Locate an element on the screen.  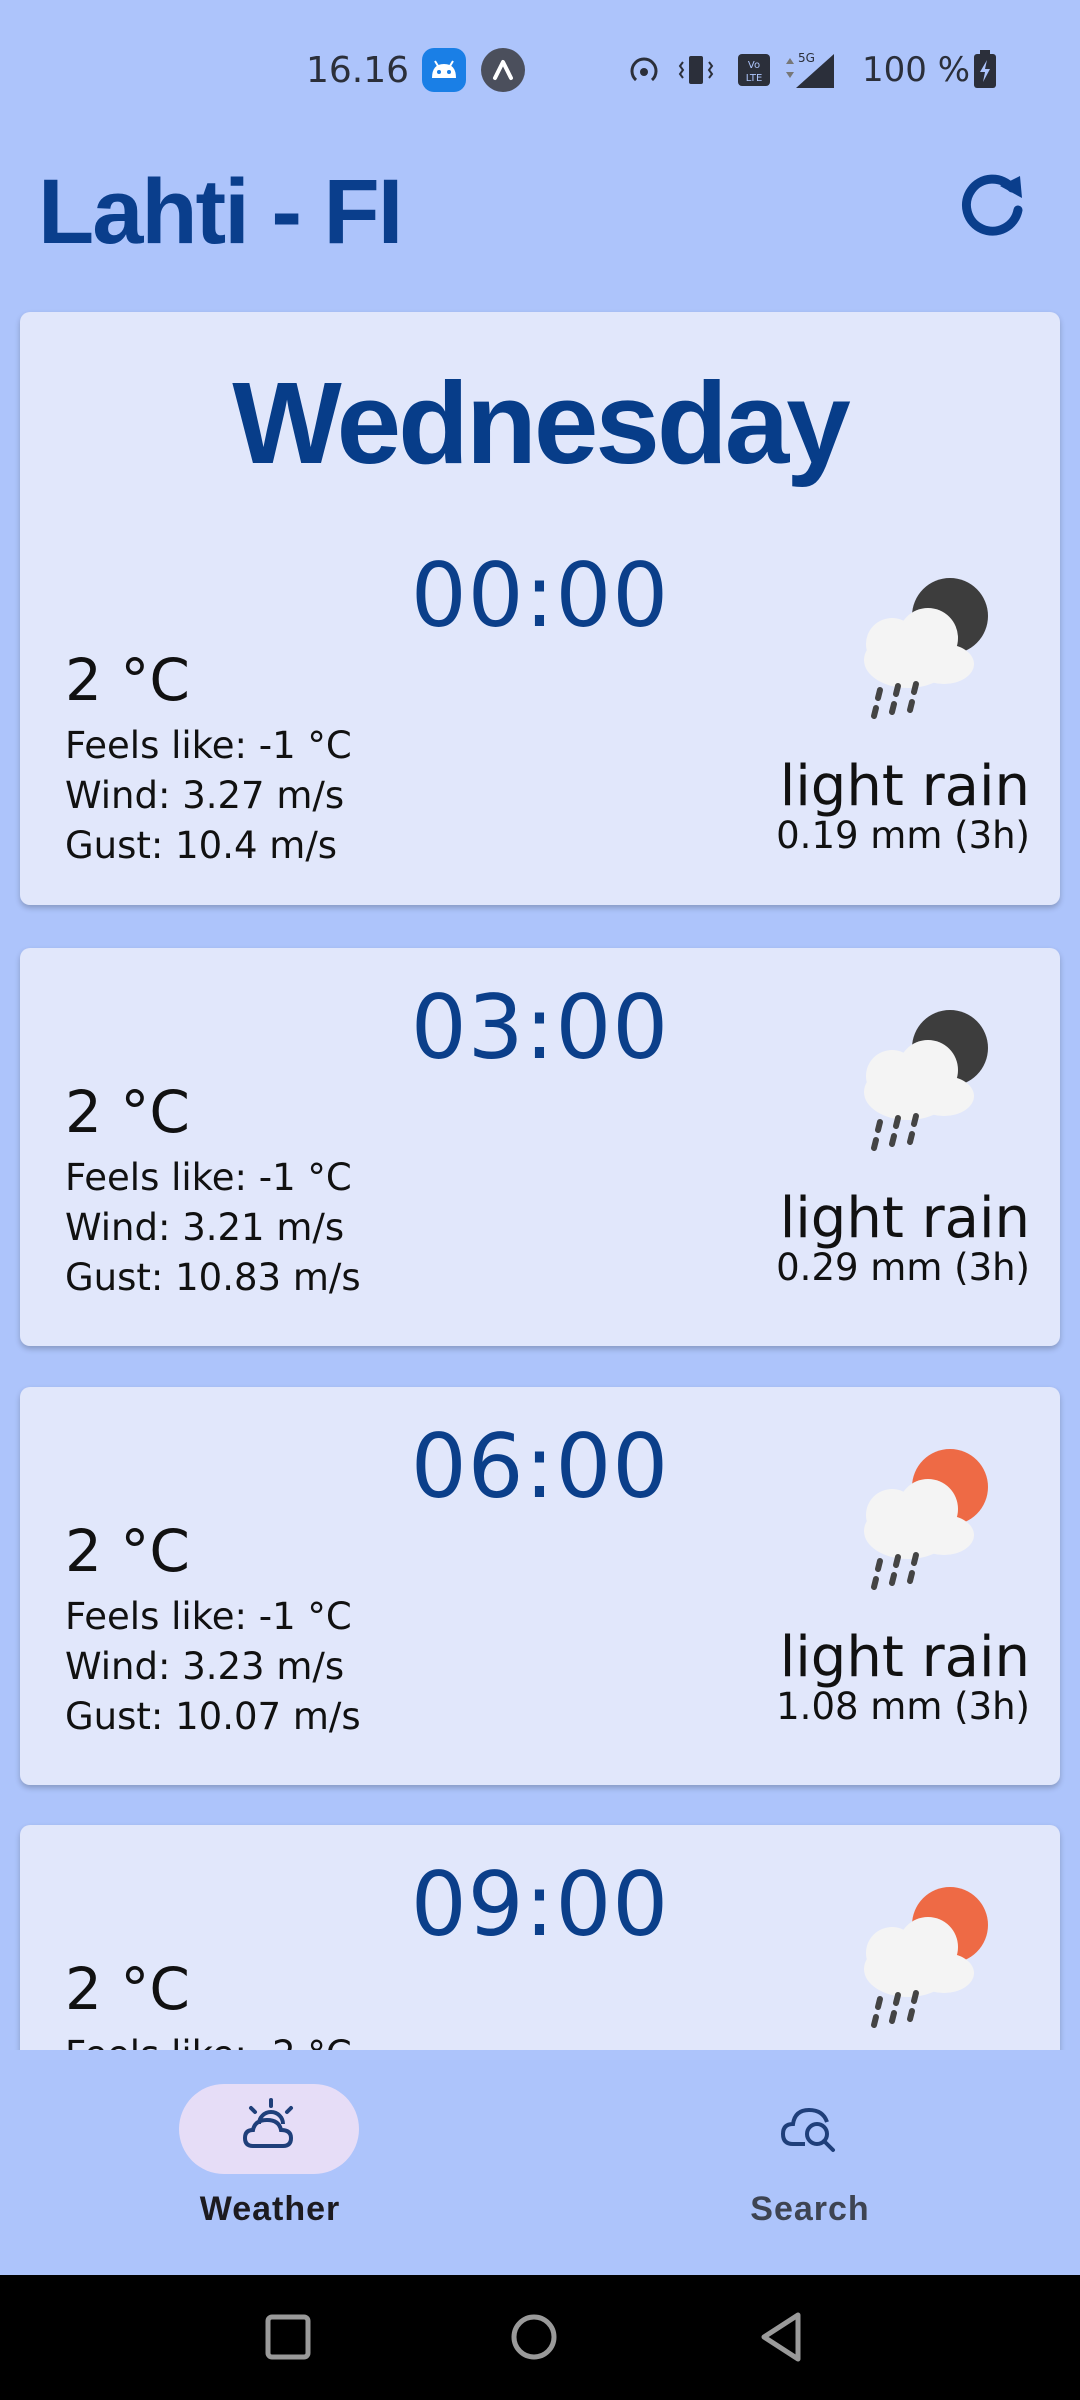
forecast-card: 09:00 2 °C Feels like: -2 °C is located at coordinates (540, 1937).